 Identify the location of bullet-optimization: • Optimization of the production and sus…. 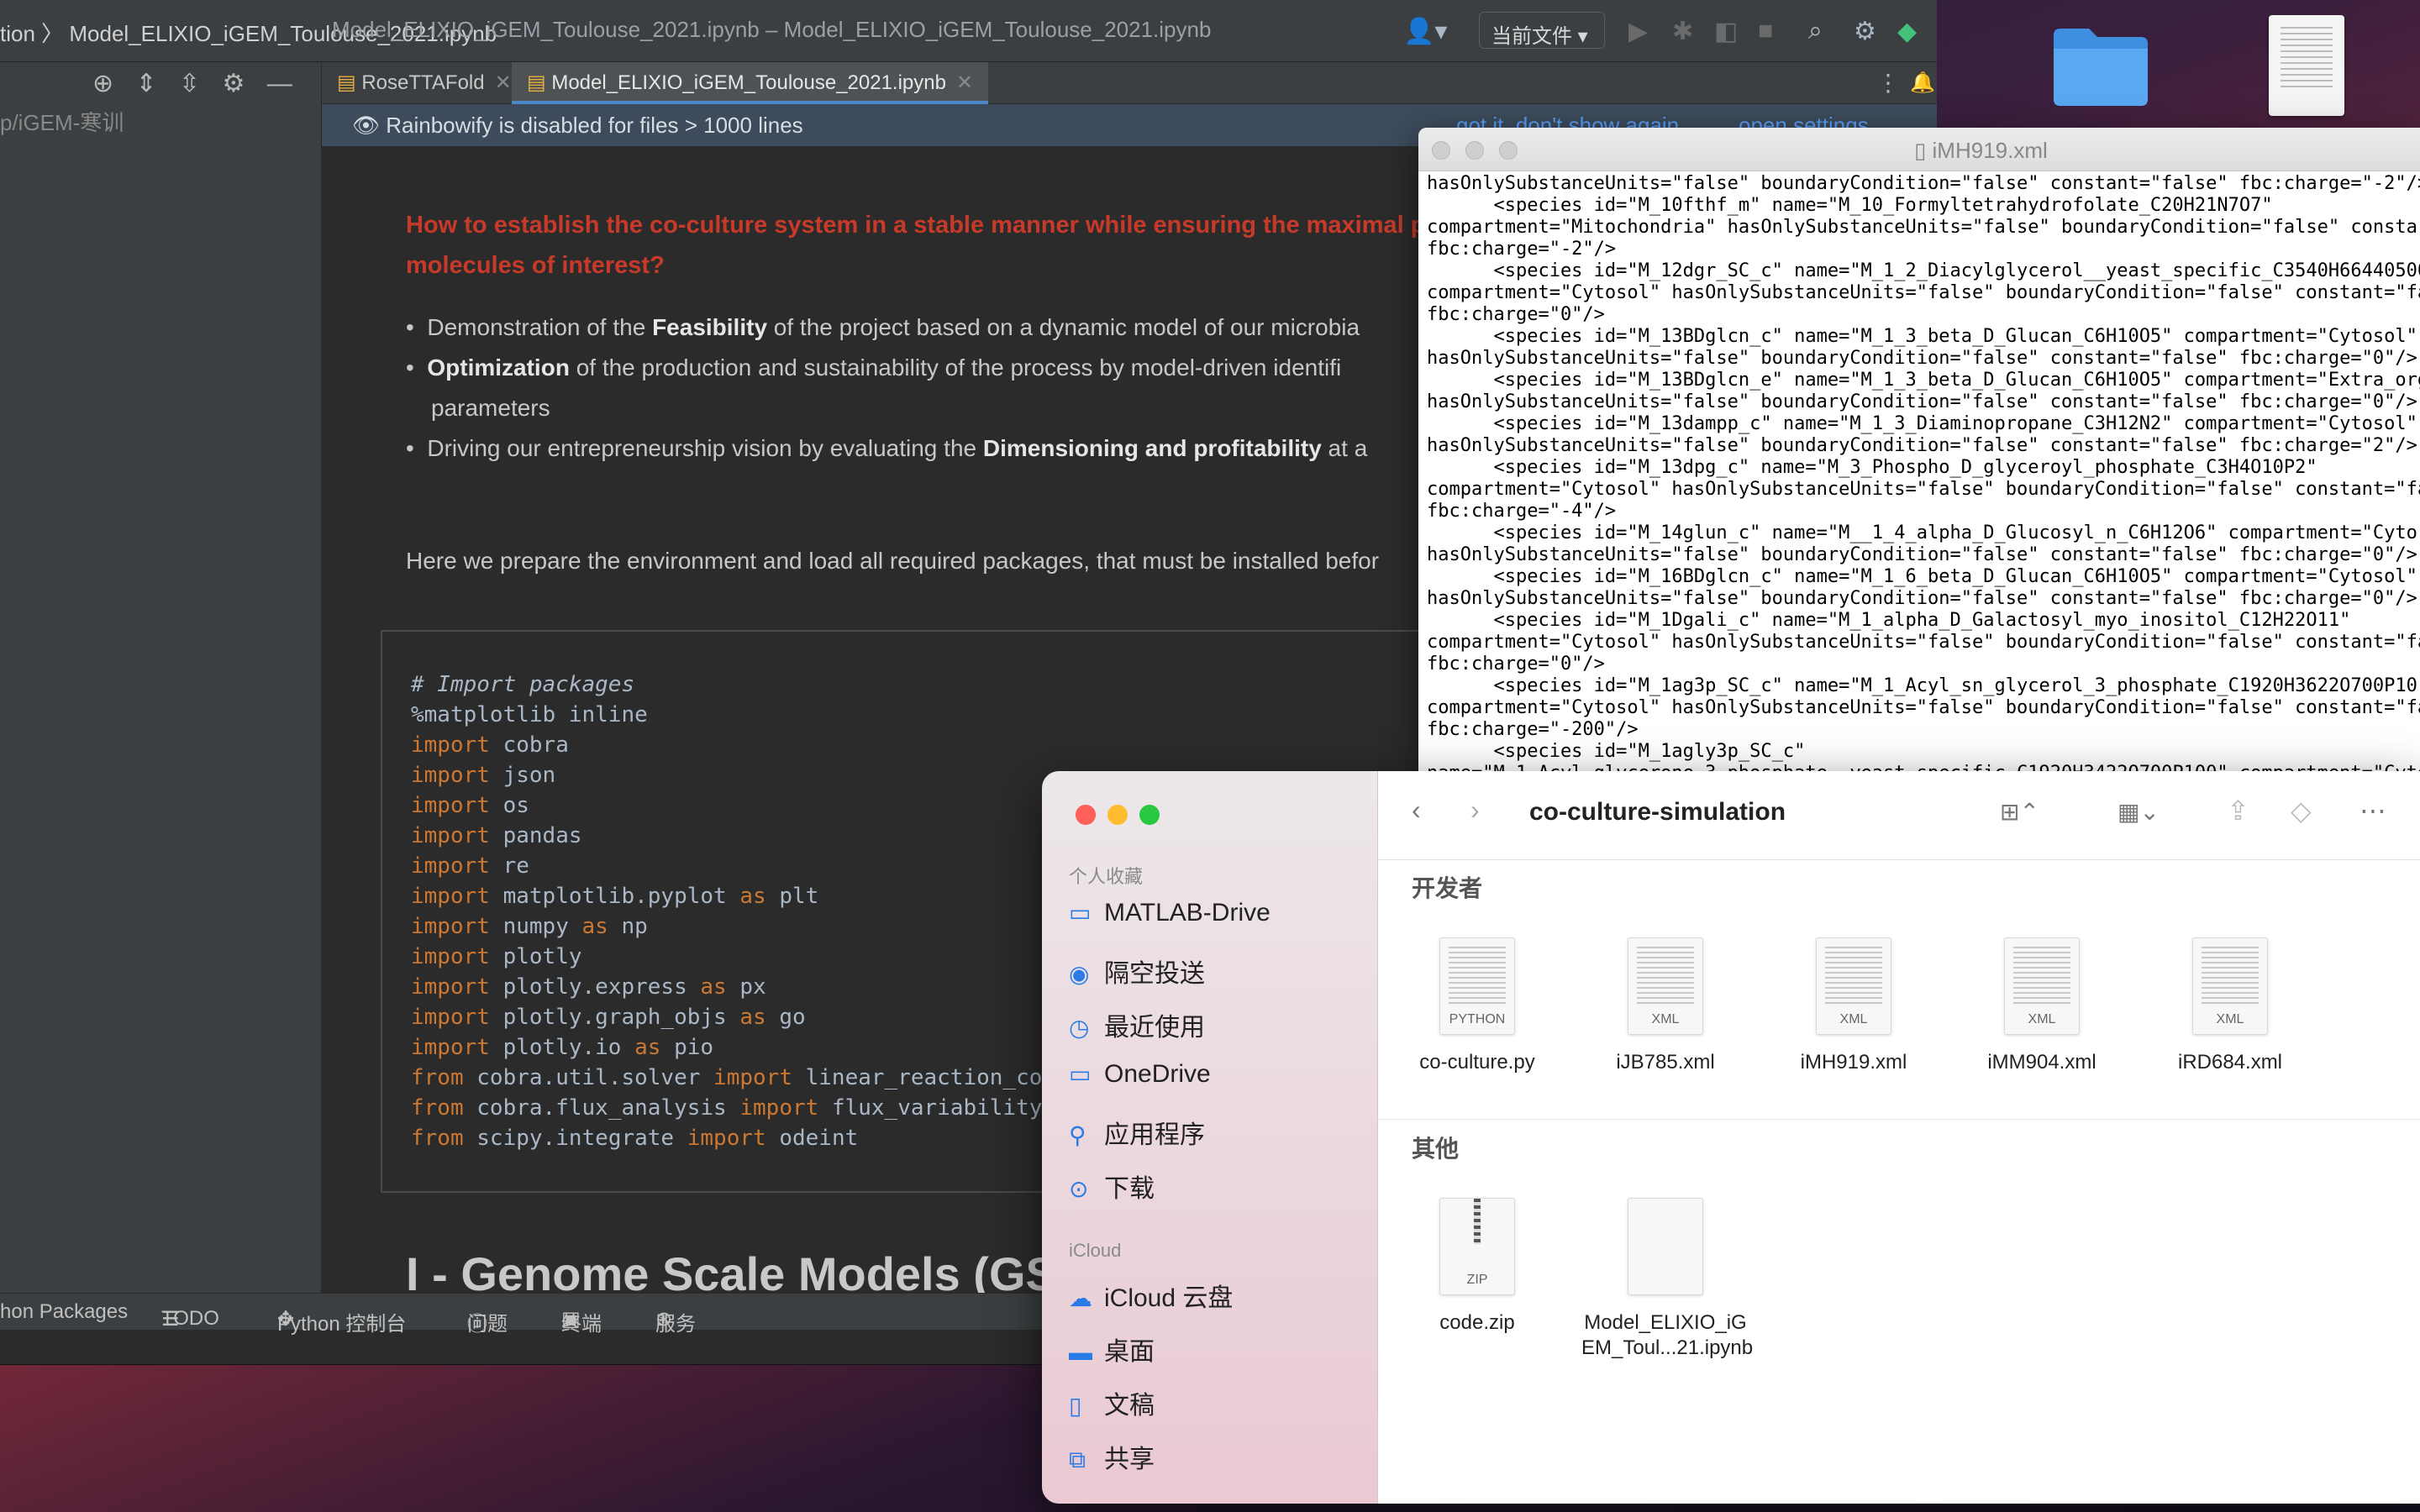
(874, 367).